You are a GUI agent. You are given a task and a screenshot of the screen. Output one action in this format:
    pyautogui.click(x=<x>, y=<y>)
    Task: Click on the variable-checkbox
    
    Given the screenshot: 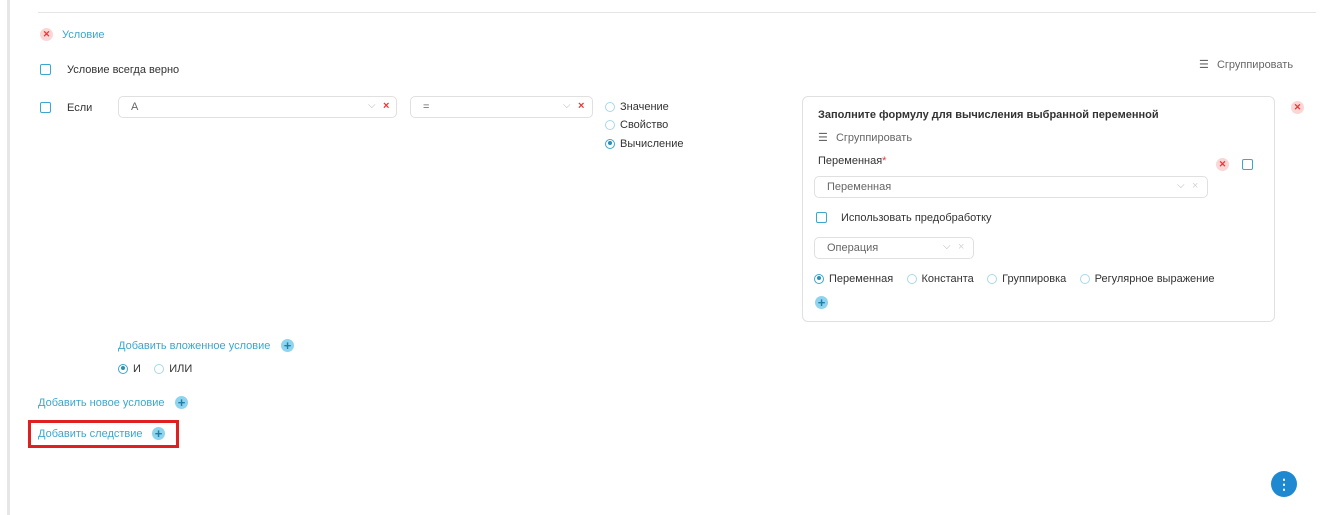 What is the action you would take?
    pyautogui.click(x=1247, y=164)
    